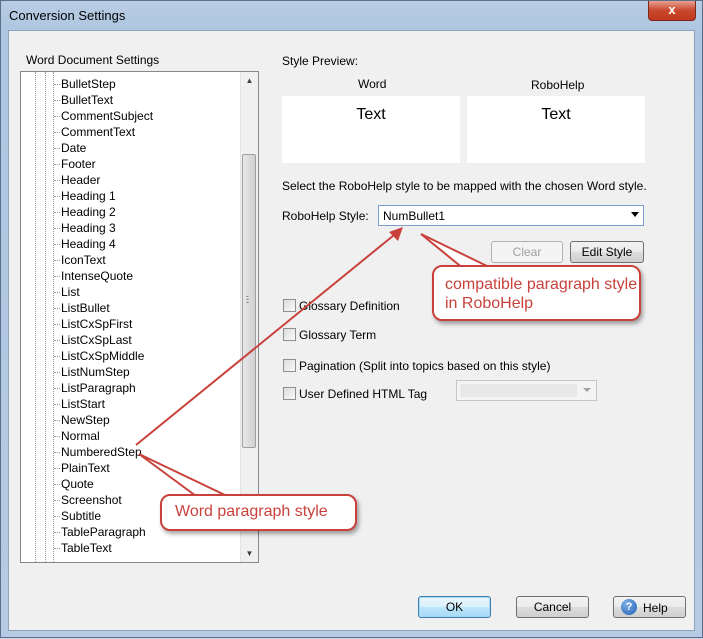 The width and height of the screenshot is (703, 639). Describe the element at coordinates (456, 252) in the screenshot. I see `robohelp-callout-pointer` at that location.